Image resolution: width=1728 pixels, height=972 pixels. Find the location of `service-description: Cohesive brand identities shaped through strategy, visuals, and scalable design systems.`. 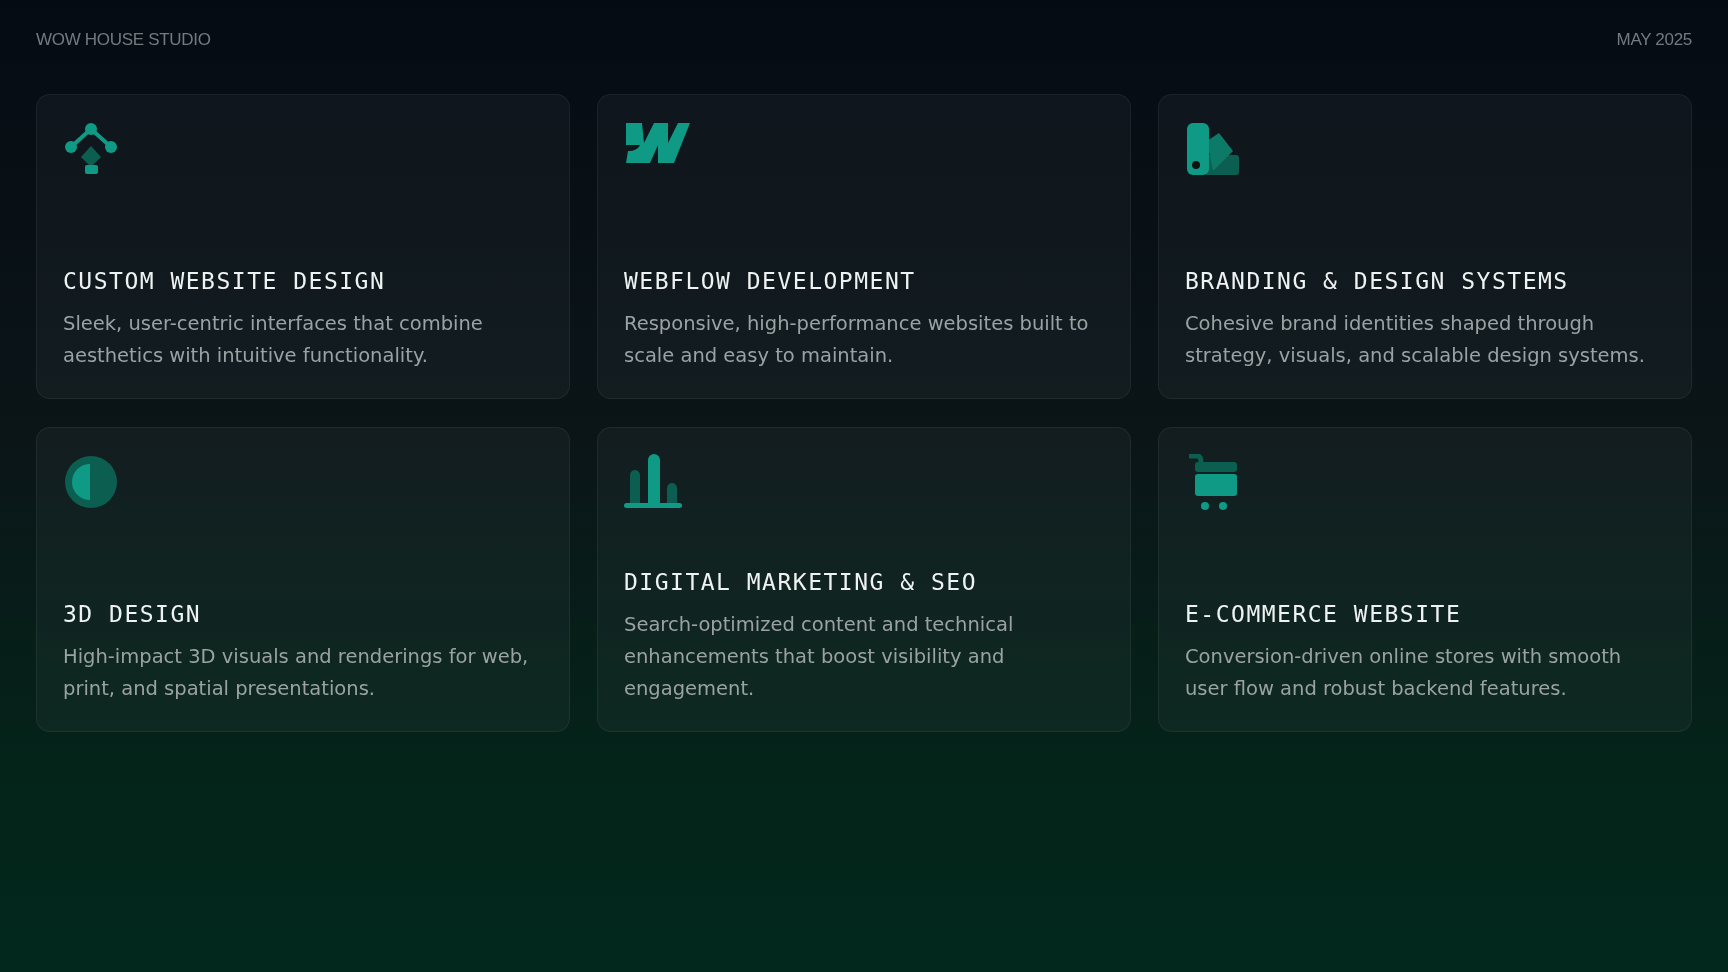

service-description: Cohesive brand identities shaped through strategy, visuals, and scalable design systems. is located at coordinates (1415, 340).